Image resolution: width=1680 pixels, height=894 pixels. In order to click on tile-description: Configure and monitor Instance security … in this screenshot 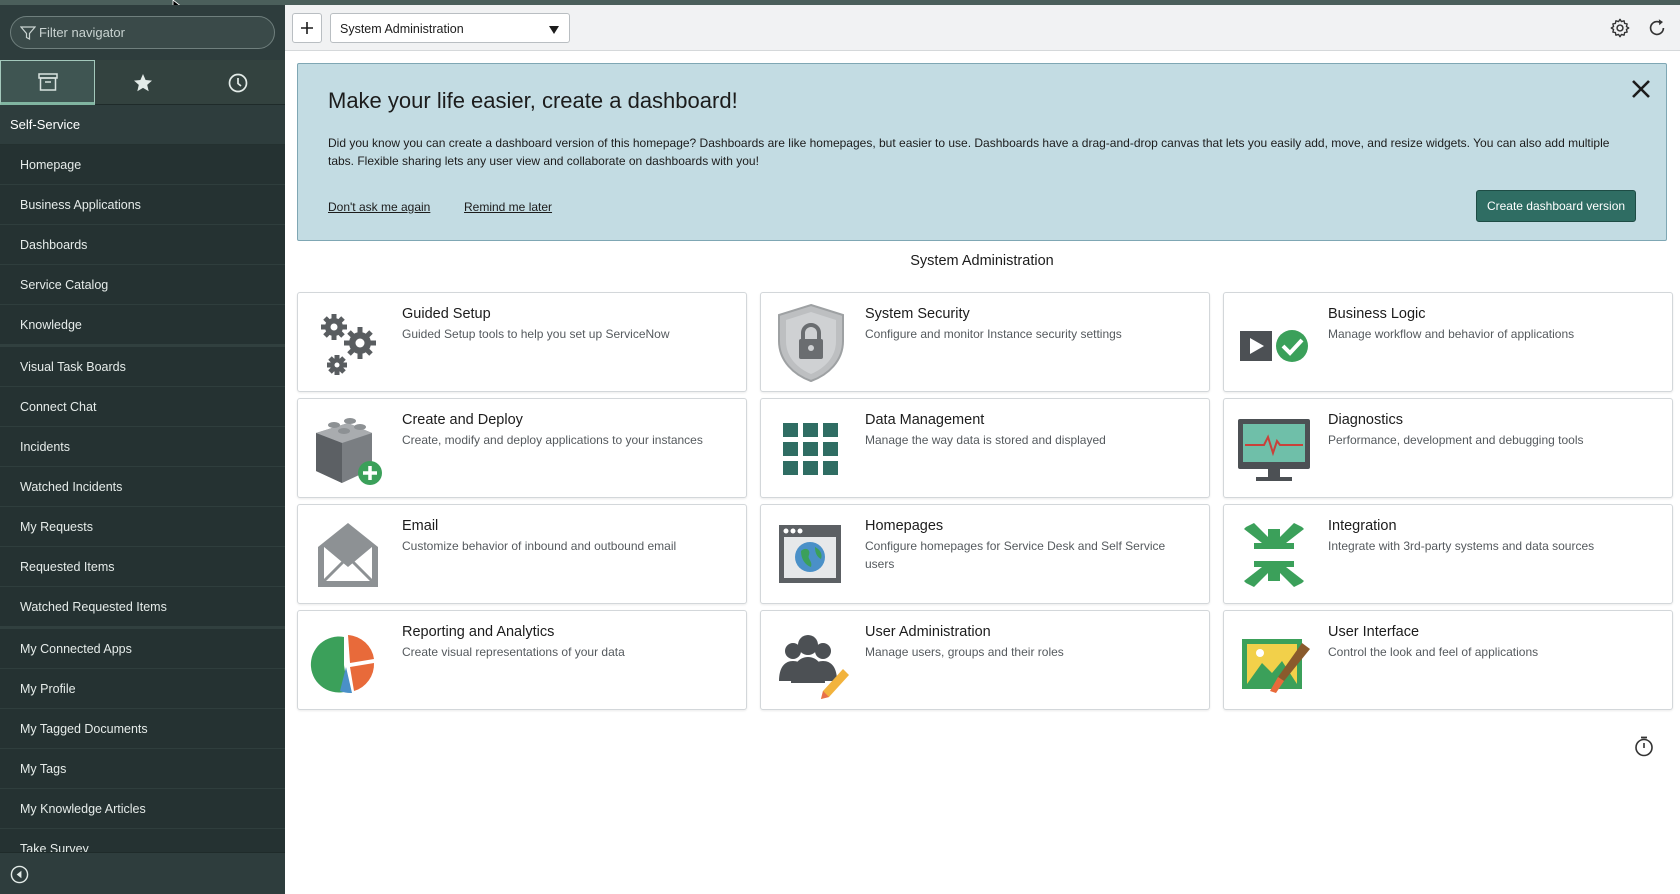, I will do `click(993, 334)`.